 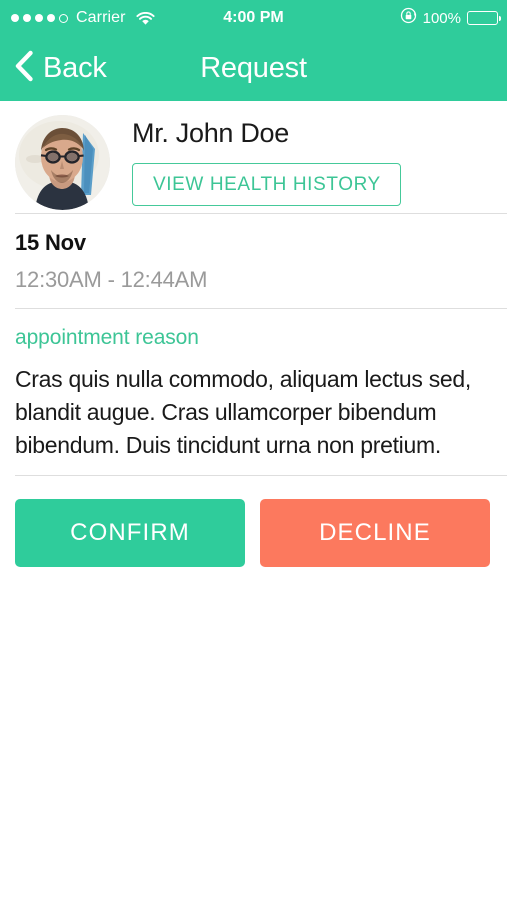 I want to click on decline-button: DECLINE, so click(x=375, y=533).